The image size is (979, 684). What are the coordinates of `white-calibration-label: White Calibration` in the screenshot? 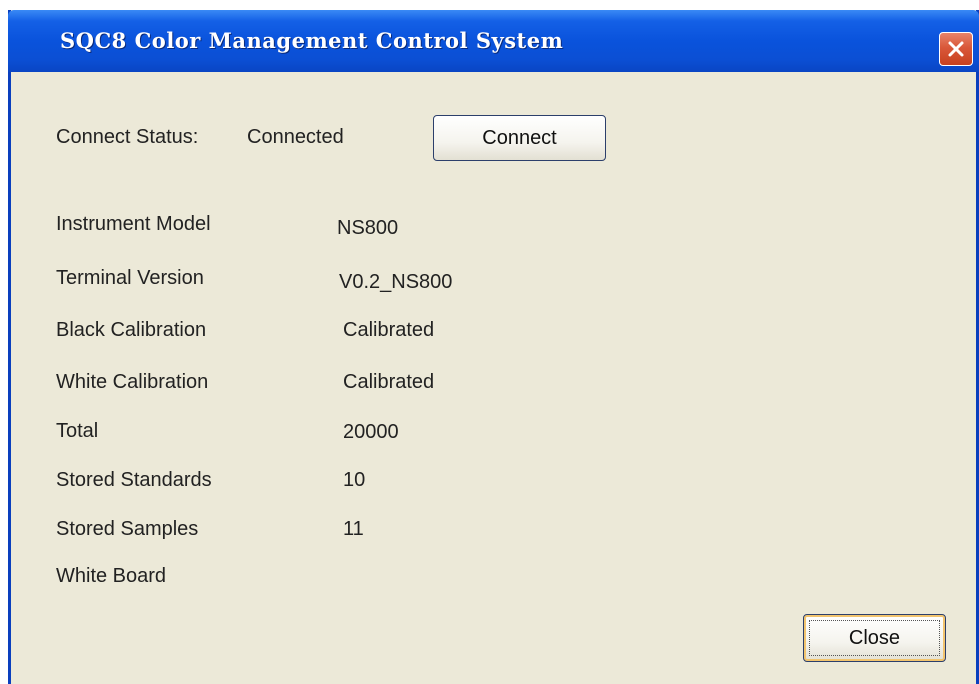 It's located at (132, 382).